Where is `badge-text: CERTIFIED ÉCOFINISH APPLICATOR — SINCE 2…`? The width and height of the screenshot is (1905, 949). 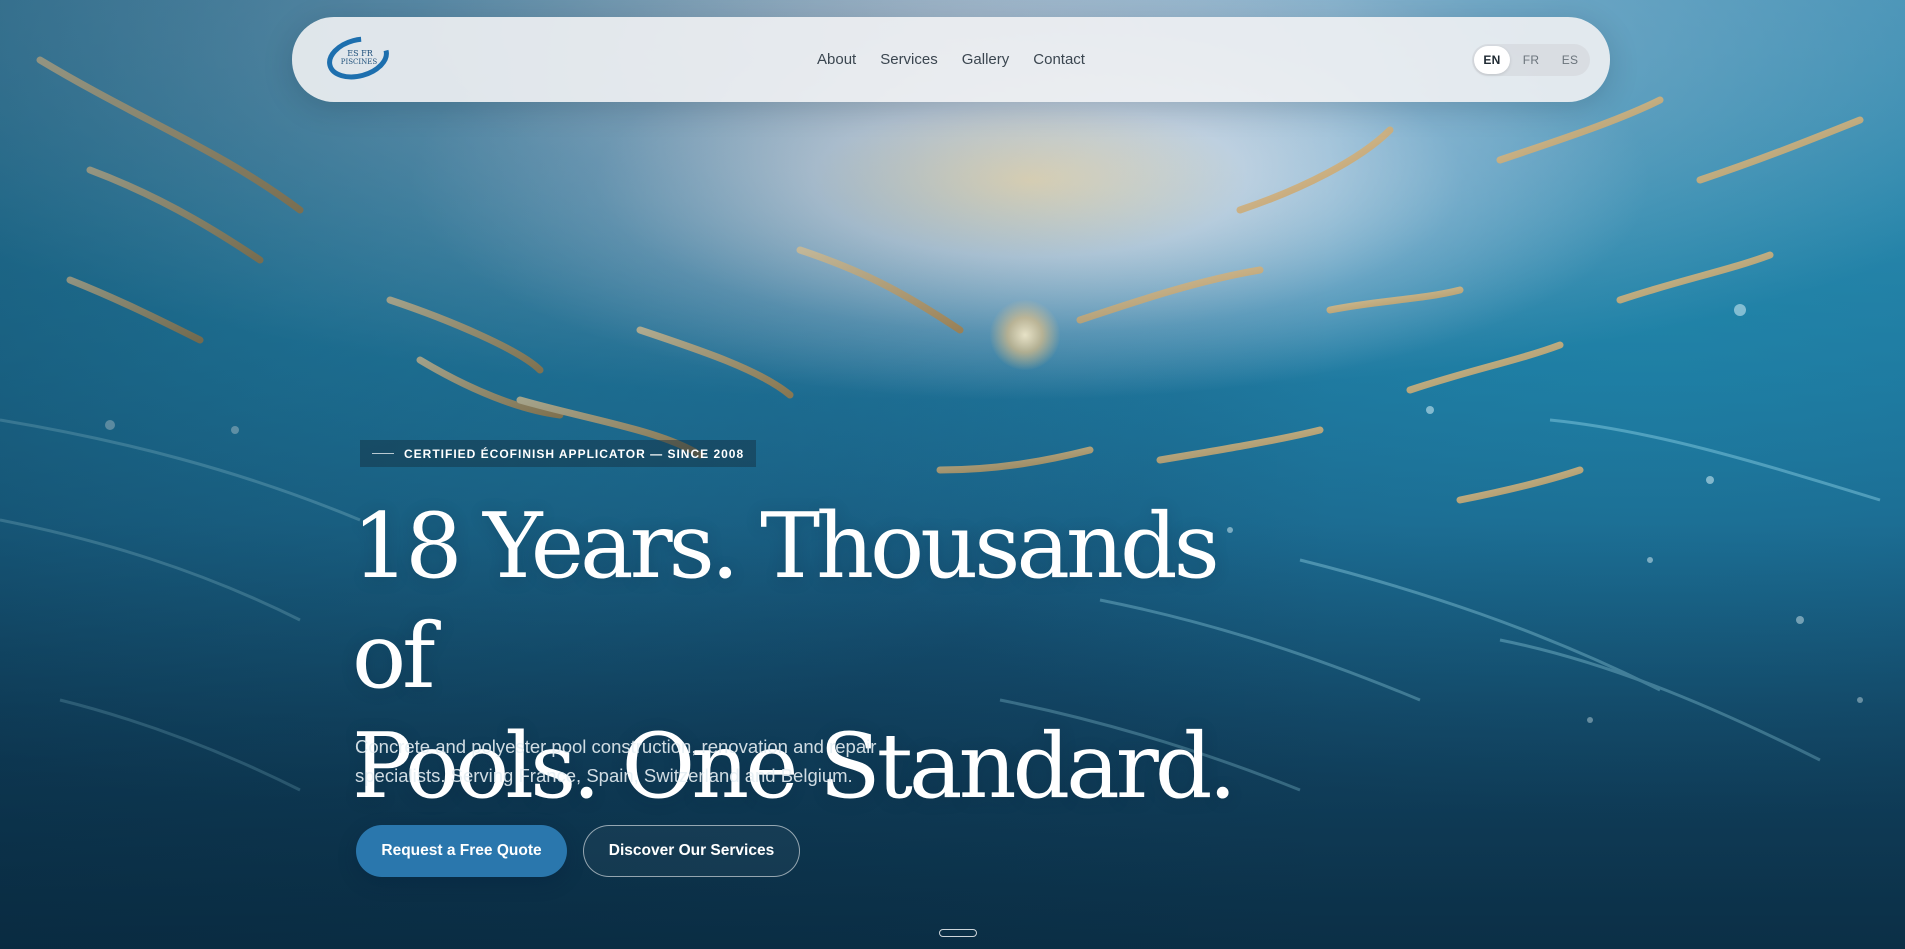
badge-text: CERTIFIED ÉCOFINISH APPLICATOR — SINCE 2… is located at coordinates (574, 453).